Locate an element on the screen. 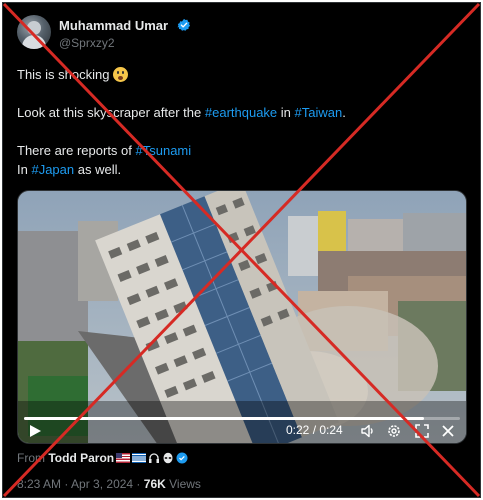 This screenshot has width=483, height=500. greek-flag-icon is located at coordinates (139, 458).